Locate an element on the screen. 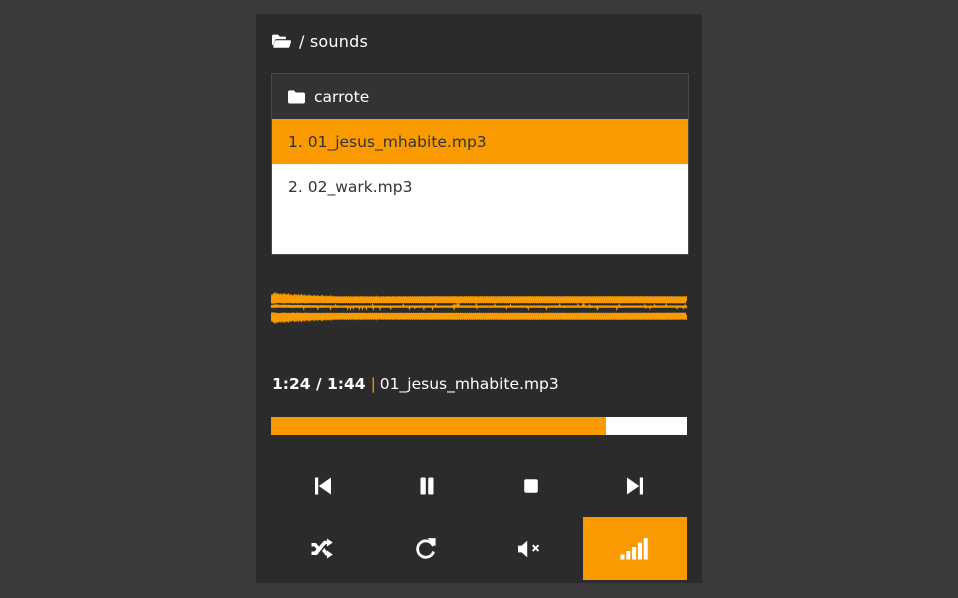 This screenshot has height=598, width=958. next-button is located at coordinates (635, 485).